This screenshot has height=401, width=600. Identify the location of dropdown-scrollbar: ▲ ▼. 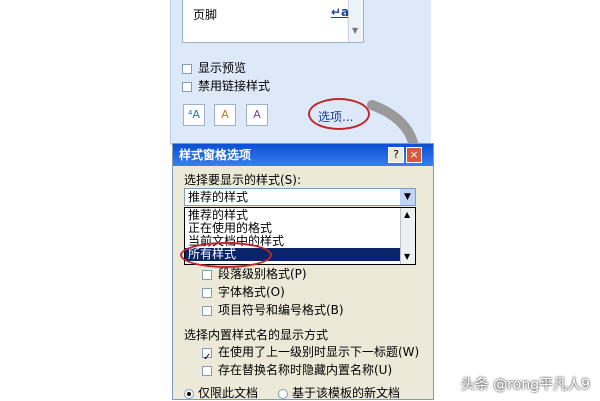
(407, 236).